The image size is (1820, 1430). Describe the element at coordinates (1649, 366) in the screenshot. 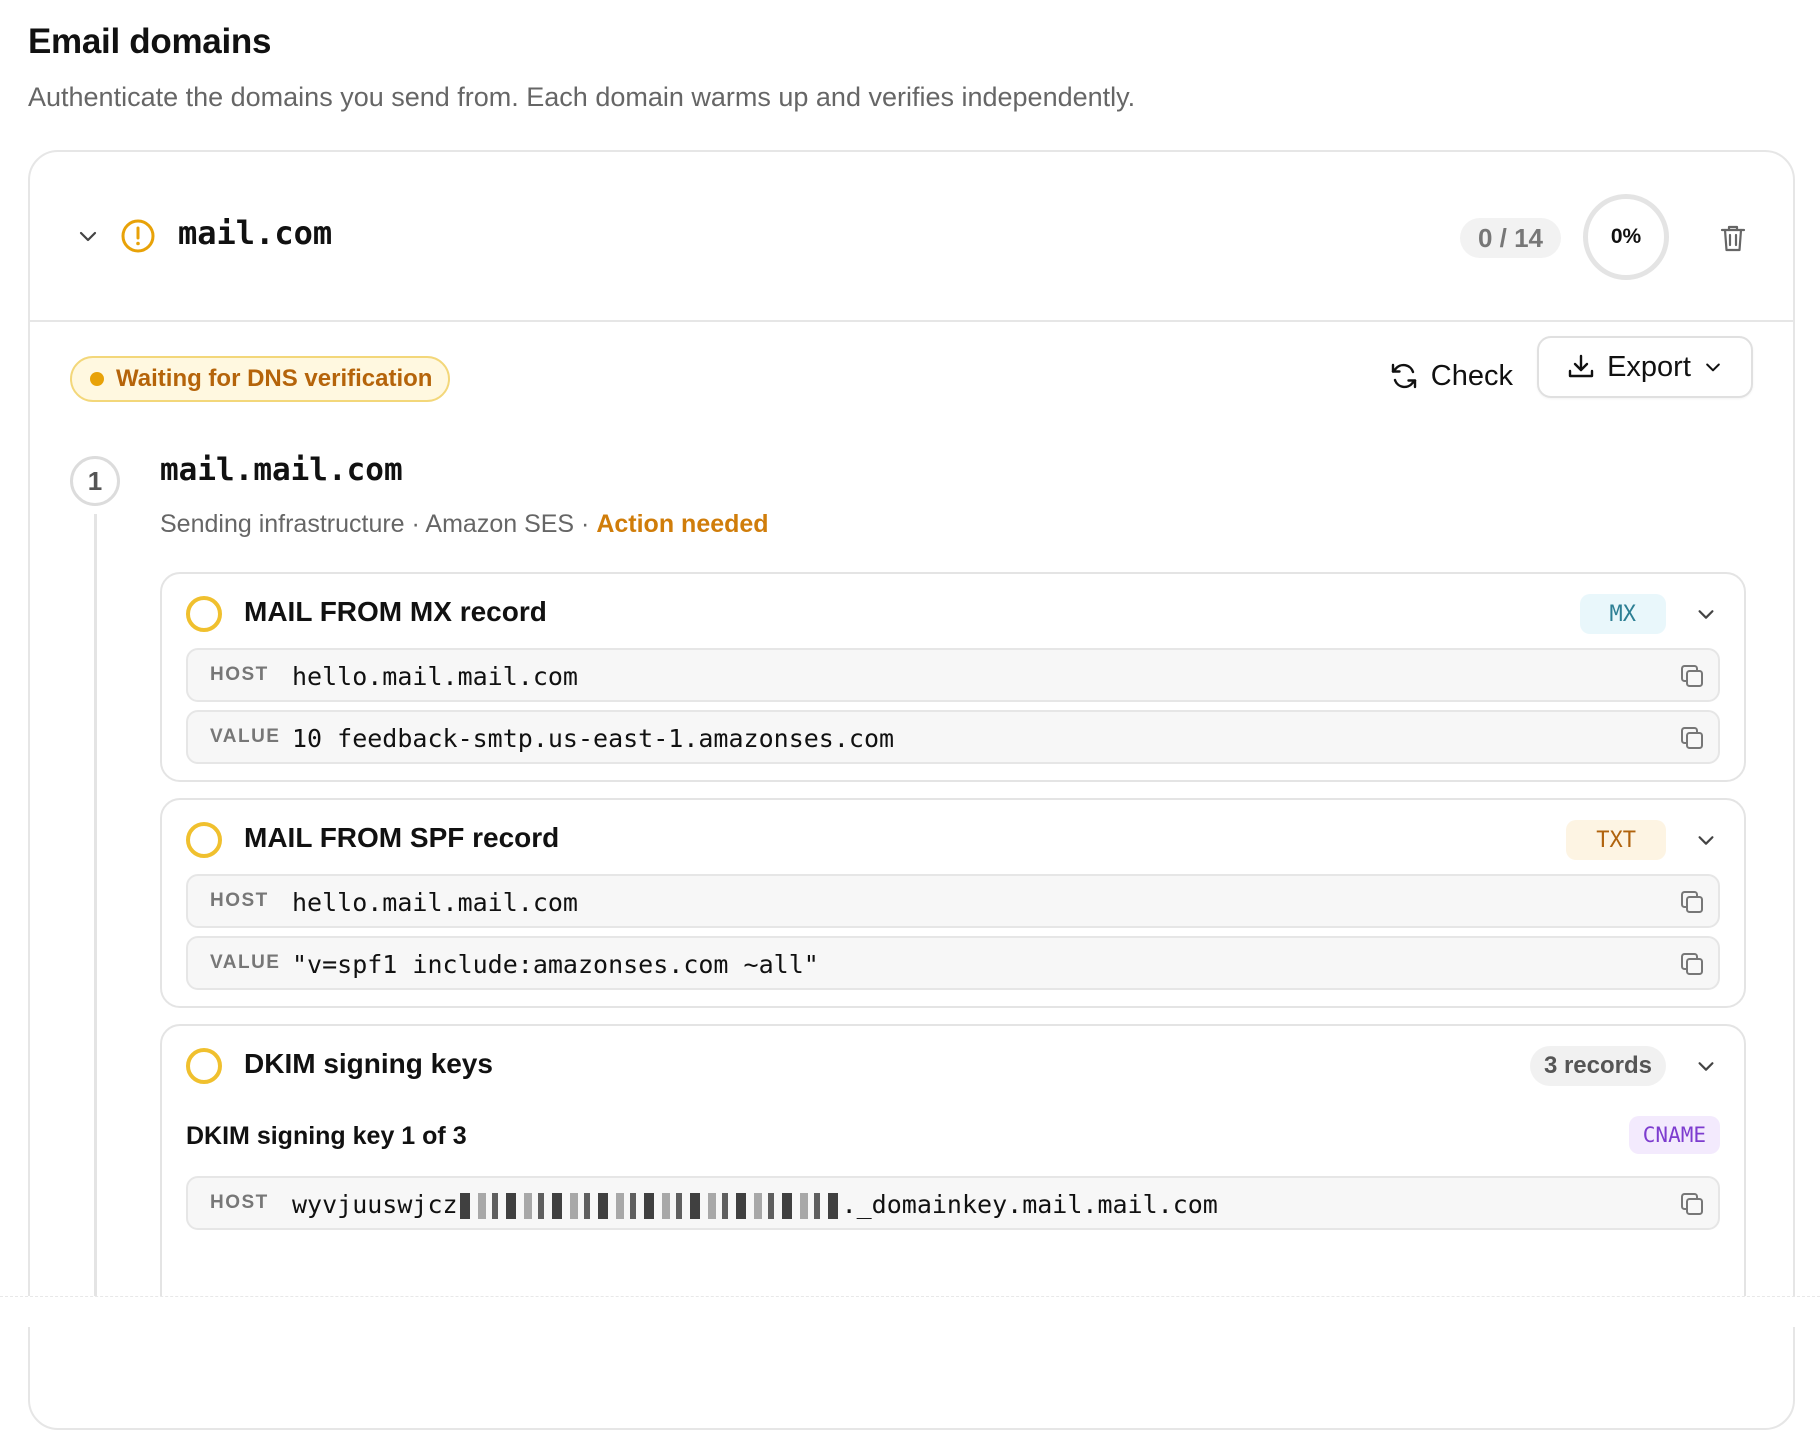

I see `export-button-label: Export` at that location.